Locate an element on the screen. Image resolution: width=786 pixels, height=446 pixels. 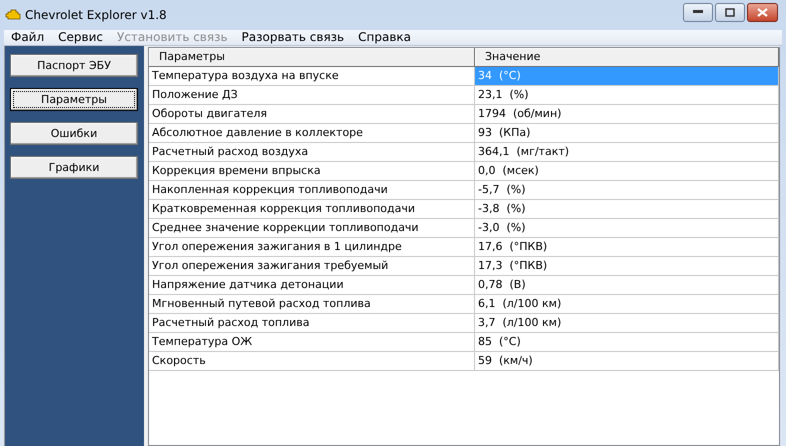
table-cell: 364,1 (мг/такт) is located at coordinates (627, 152).